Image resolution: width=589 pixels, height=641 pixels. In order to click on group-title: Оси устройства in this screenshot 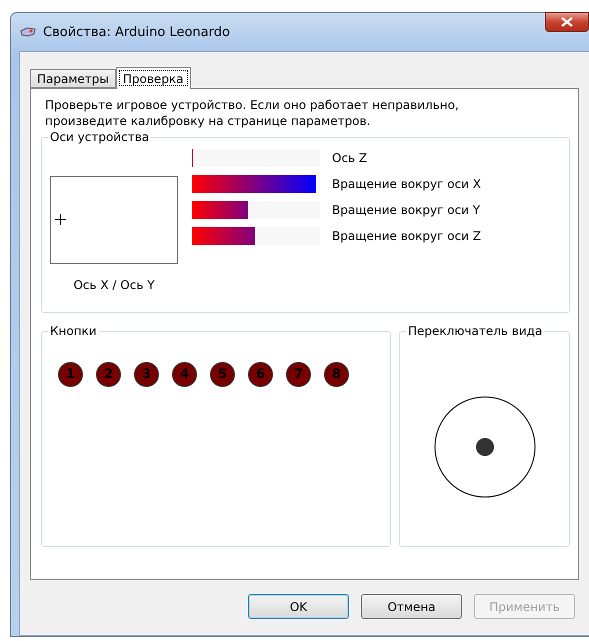, I will do `click(100, 137)`.